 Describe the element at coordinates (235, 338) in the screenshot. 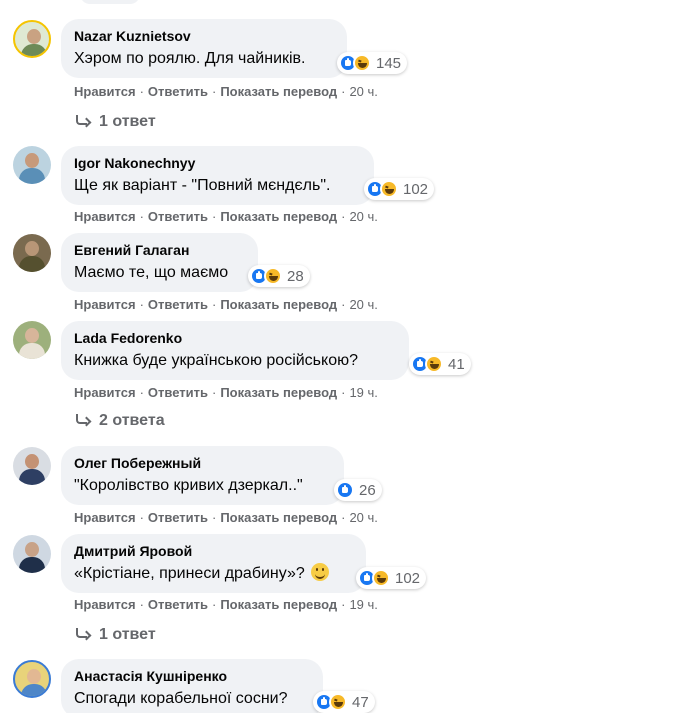

I see `comment-author: Lada Fedorenko` at that location.